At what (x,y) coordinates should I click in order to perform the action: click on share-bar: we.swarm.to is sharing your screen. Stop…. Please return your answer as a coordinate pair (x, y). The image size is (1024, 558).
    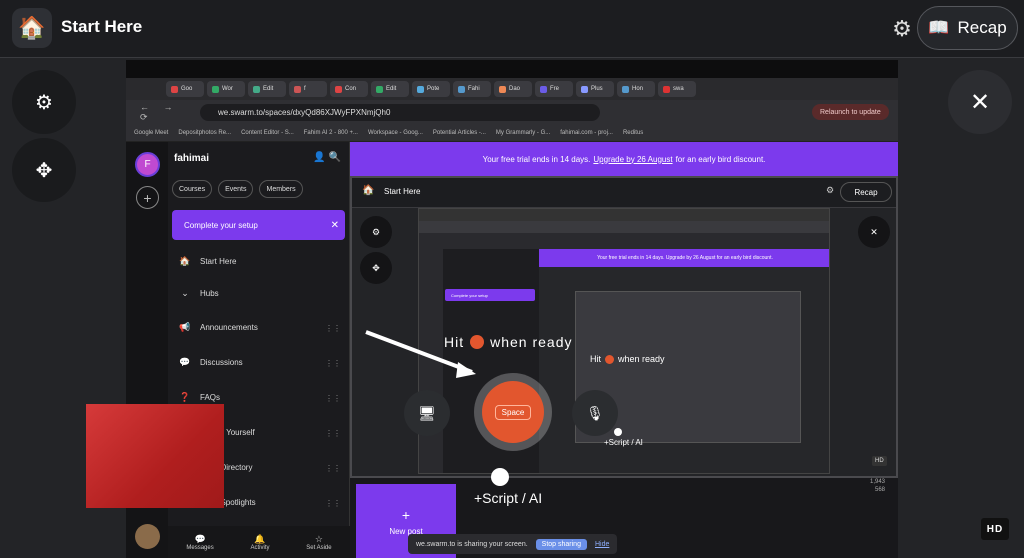
    Looking at the image, I should click on (513, 544).